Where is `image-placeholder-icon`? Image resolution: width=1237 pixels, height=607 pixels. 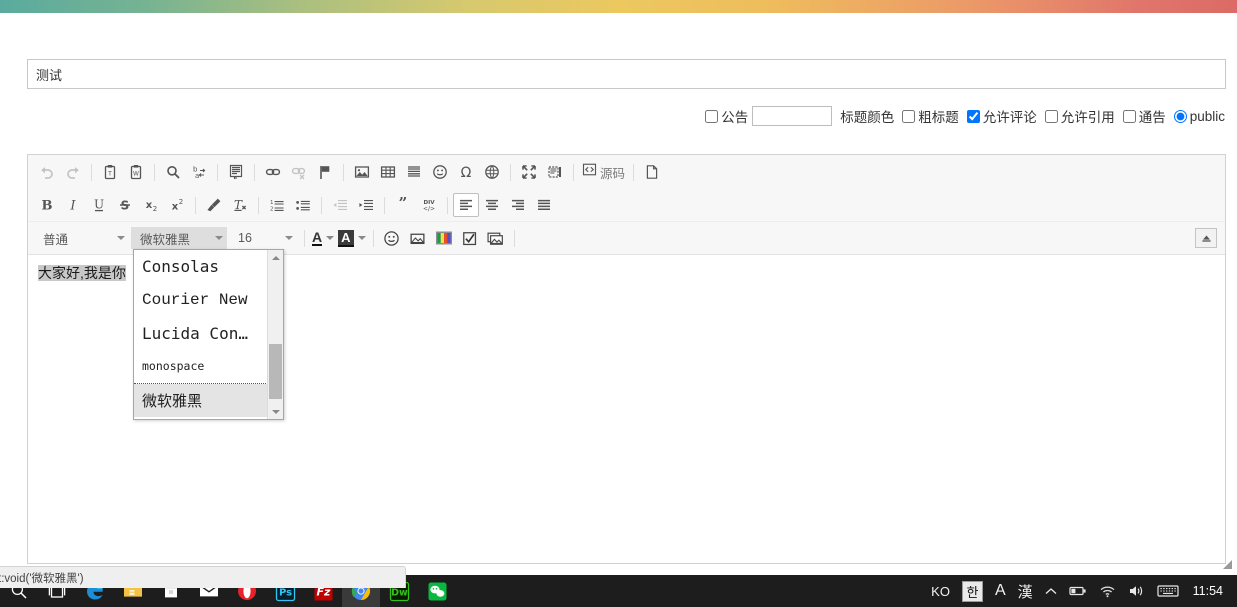 image-placeholder-icon is located at coordinates (418, 238).